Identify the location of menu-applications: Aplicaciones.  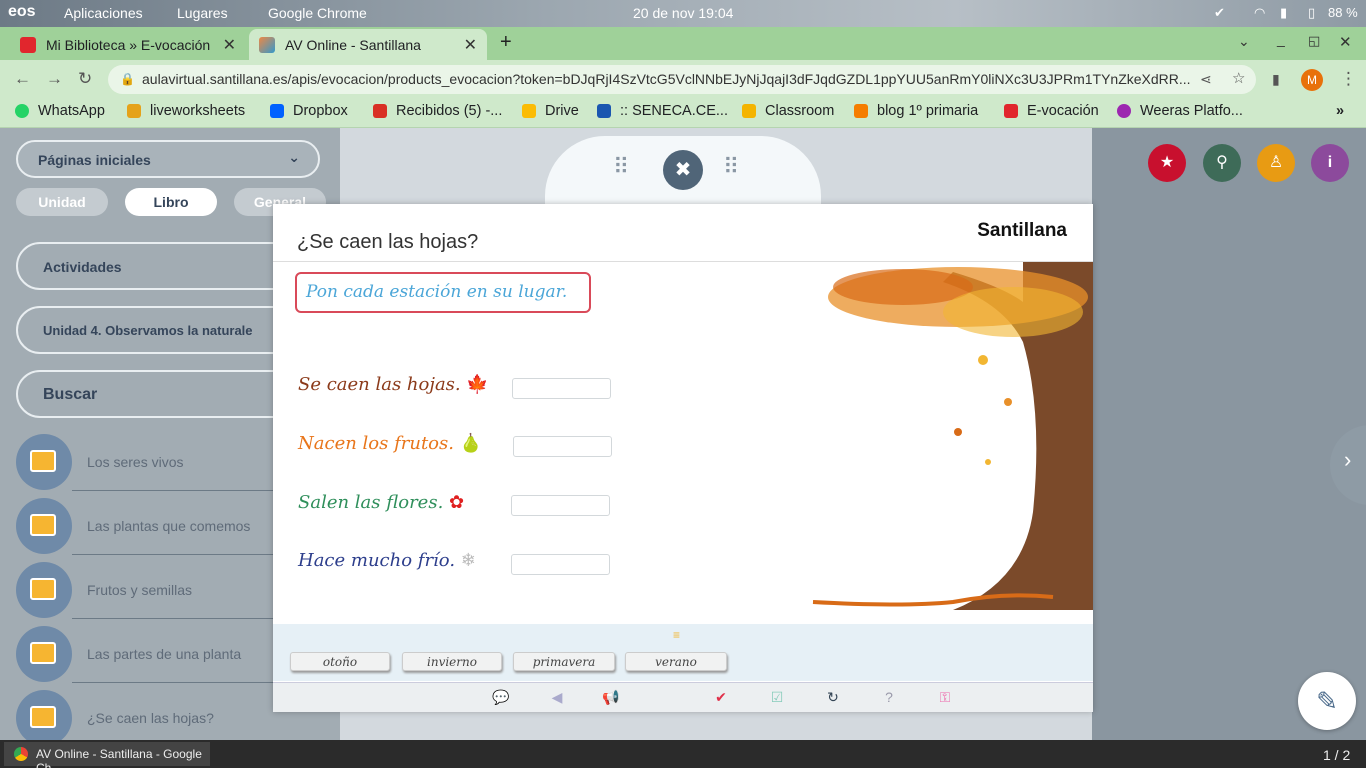
(103, 13).